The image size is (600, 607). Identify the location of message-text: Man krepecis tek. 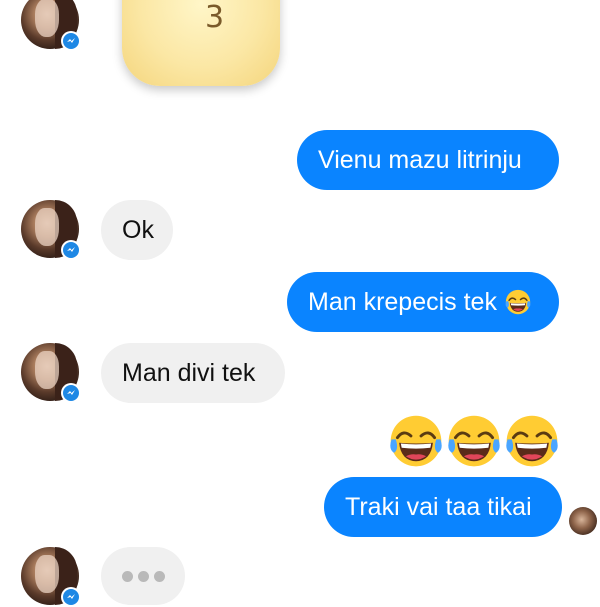
(402, 302).